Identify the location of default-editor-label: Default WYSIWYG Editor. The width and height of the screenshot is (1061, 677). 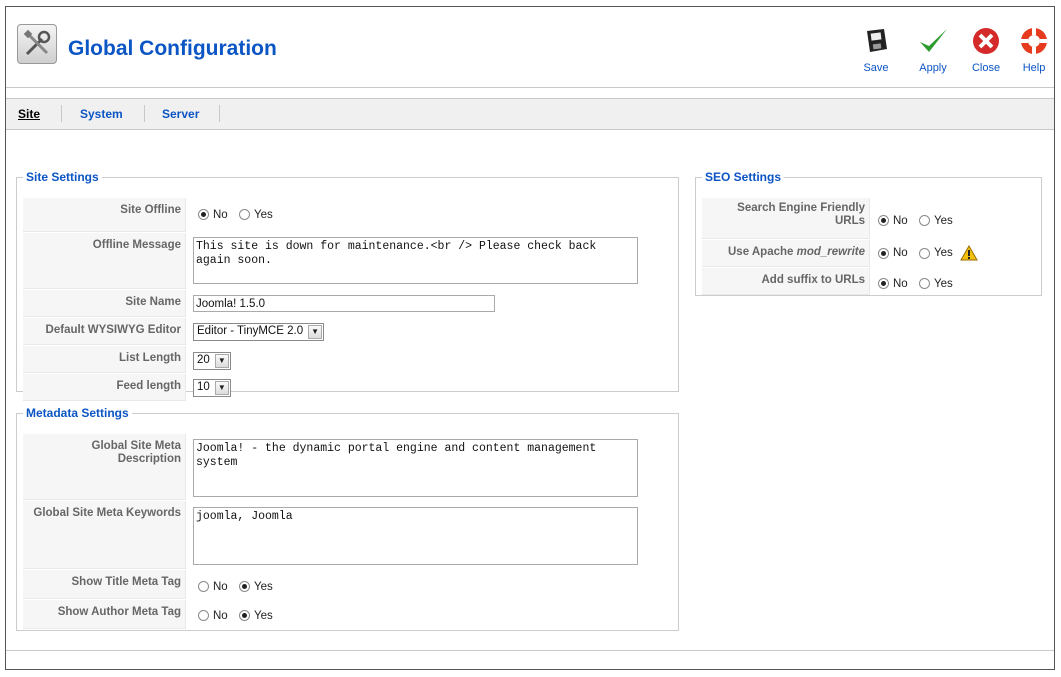
(104, 331).